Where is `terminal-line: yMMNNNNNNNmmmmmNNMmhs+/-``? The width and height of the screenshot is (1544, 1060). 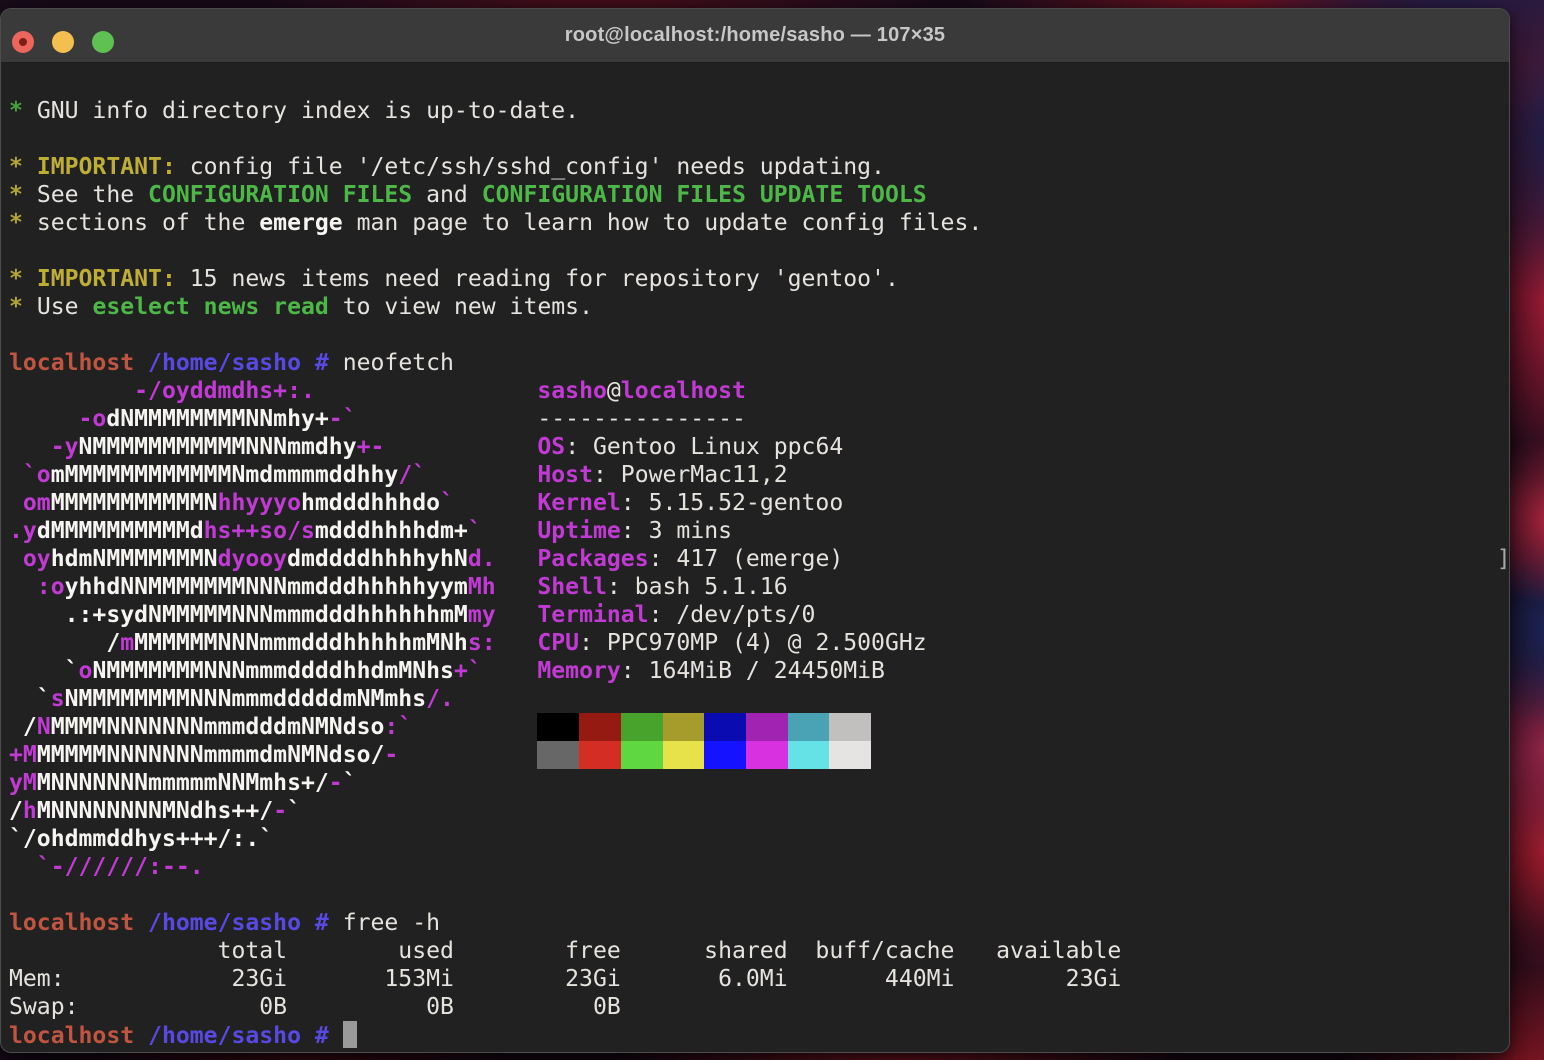 terminal-line: yMMNNNNNNNmmmmmNNMmhs+/-` is located at coordinates (183, 783).